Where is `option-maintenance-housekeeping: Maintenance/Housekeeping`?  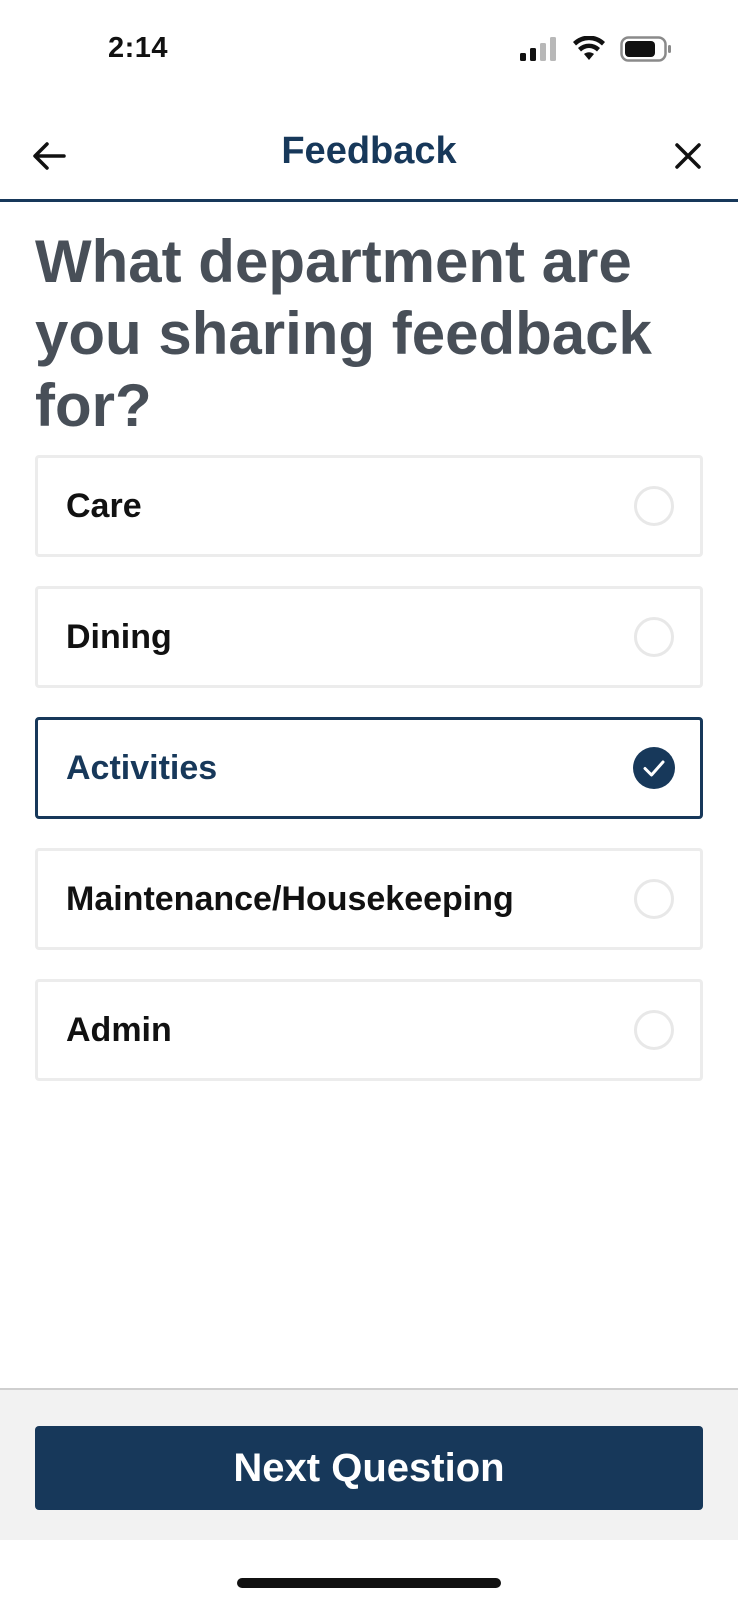
option-maintenance-housekeeping: Maintenance/Housekeeping is located at coordinates (369, 899).